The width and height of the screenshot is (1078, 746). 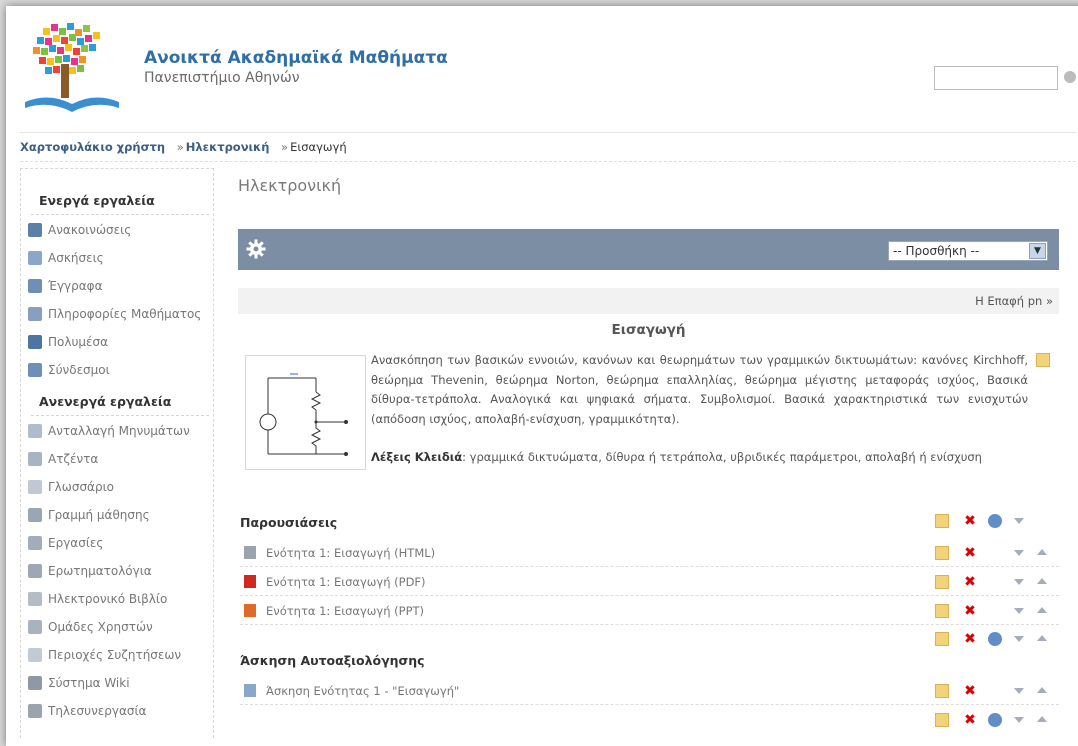 What do you see at coordinates (65, 286) in the screenshot?
I see `sidebar-active-item: Έγγραφα` at bounding box center [65, 286].